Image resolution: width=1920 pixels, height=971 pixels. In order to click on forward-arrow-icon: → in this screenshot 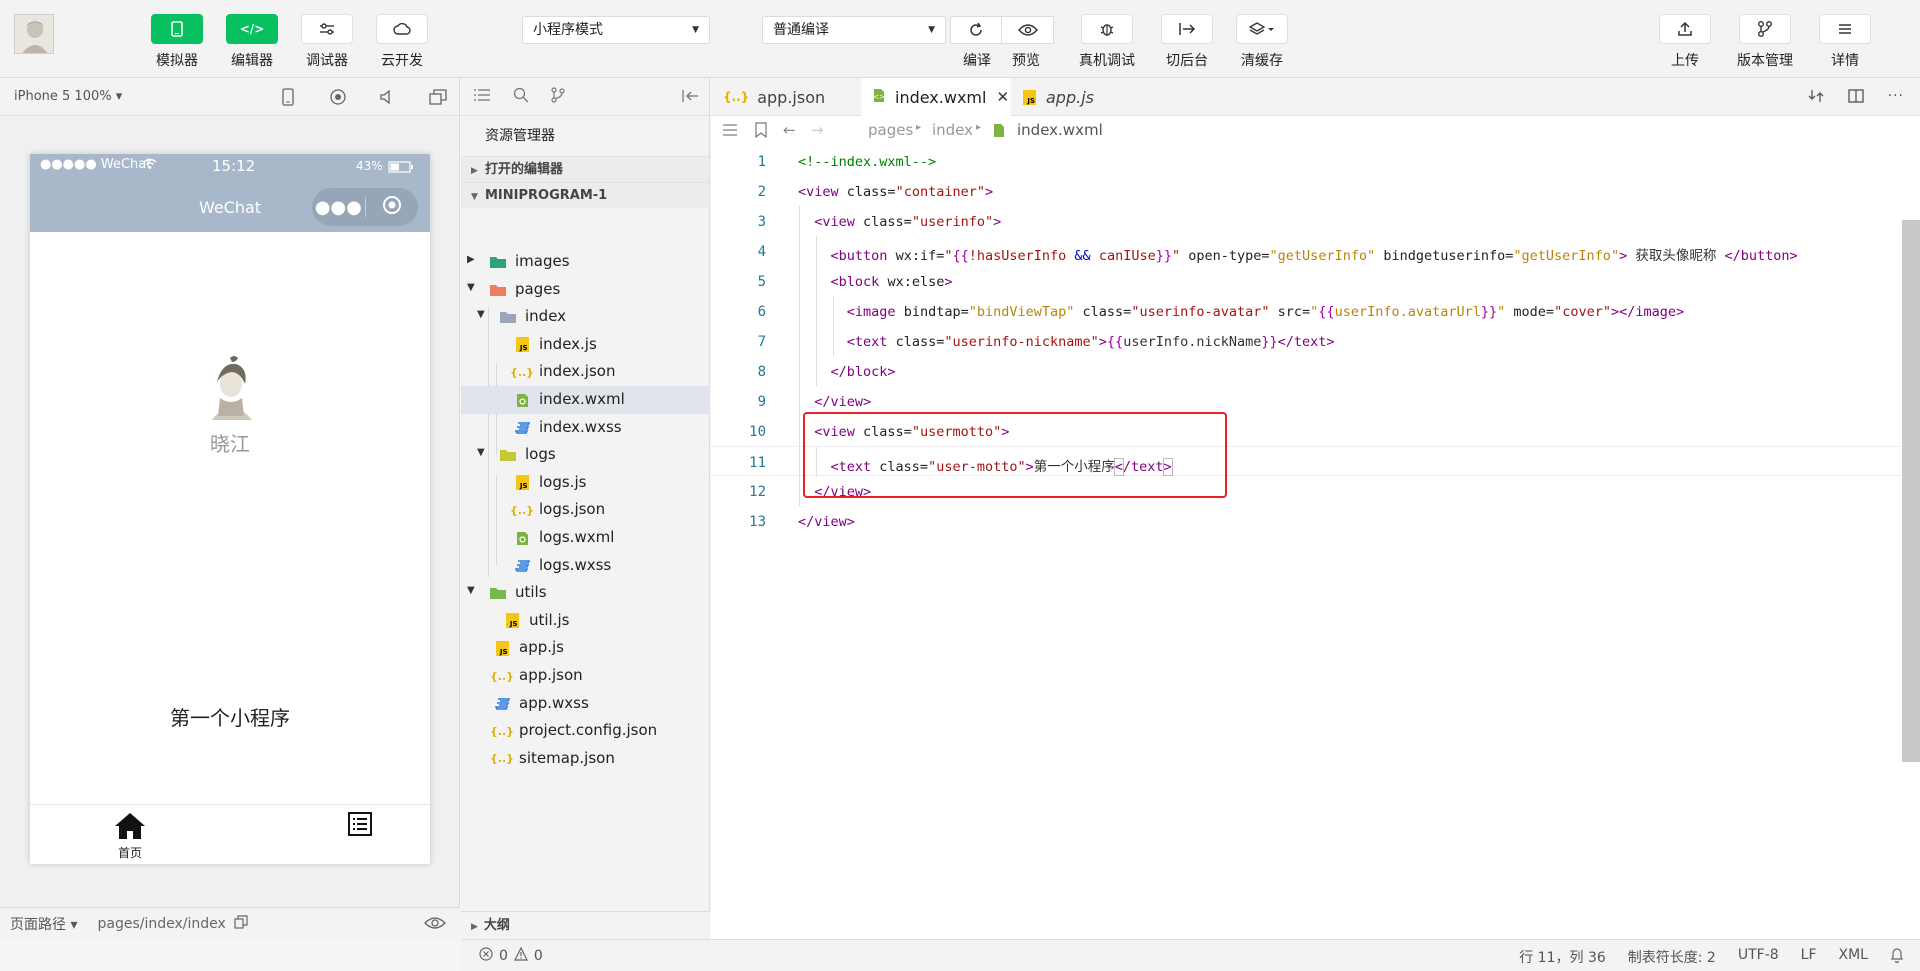, I will do `click(817, 130)`.